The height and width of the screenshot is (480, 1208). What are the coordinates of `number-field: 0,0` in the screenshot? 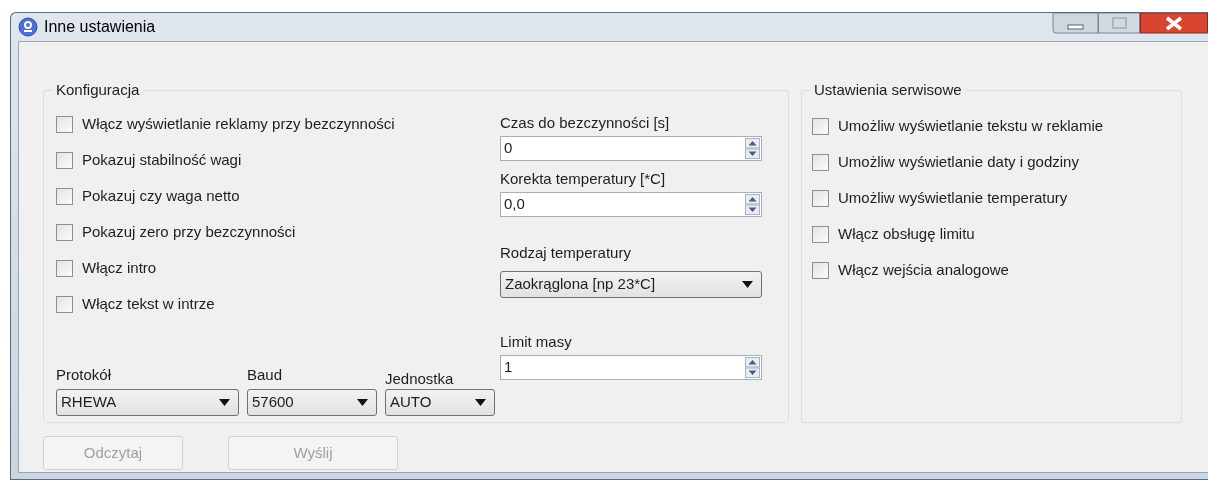 It's located at (631, 204).